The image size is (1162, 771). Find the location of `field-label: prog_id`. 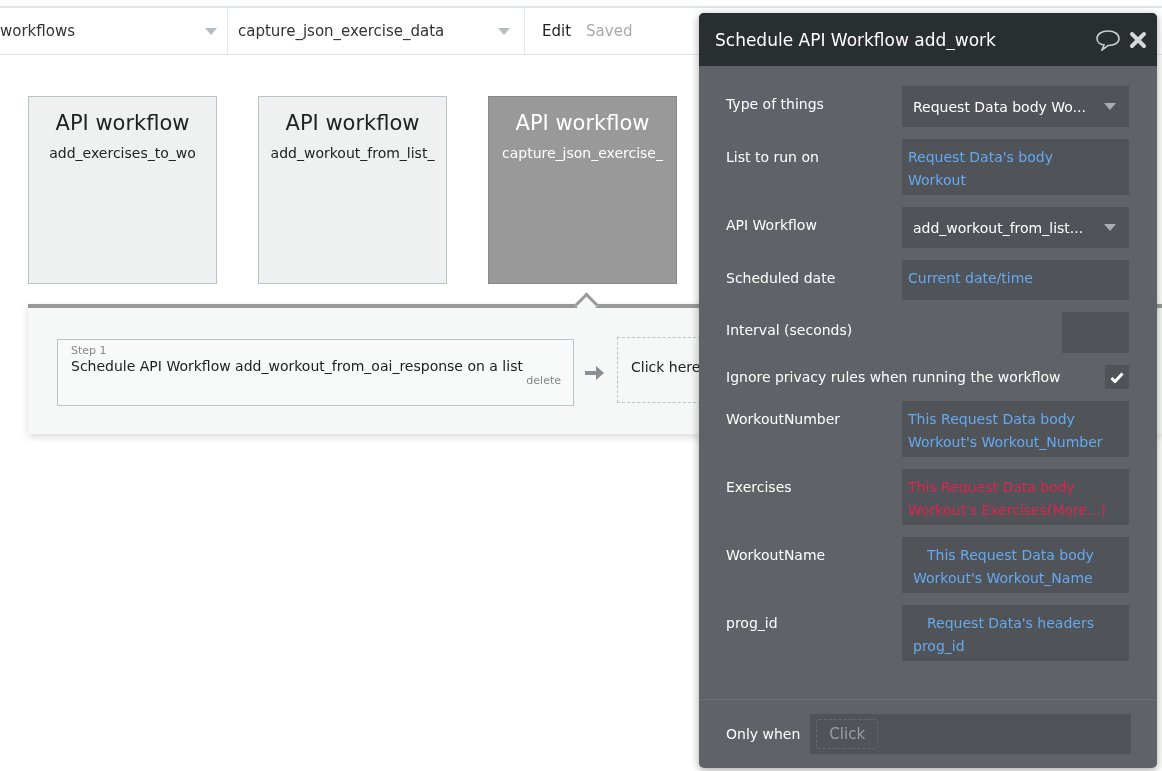

field-label: prog_id is located at coordinates (752, 622).